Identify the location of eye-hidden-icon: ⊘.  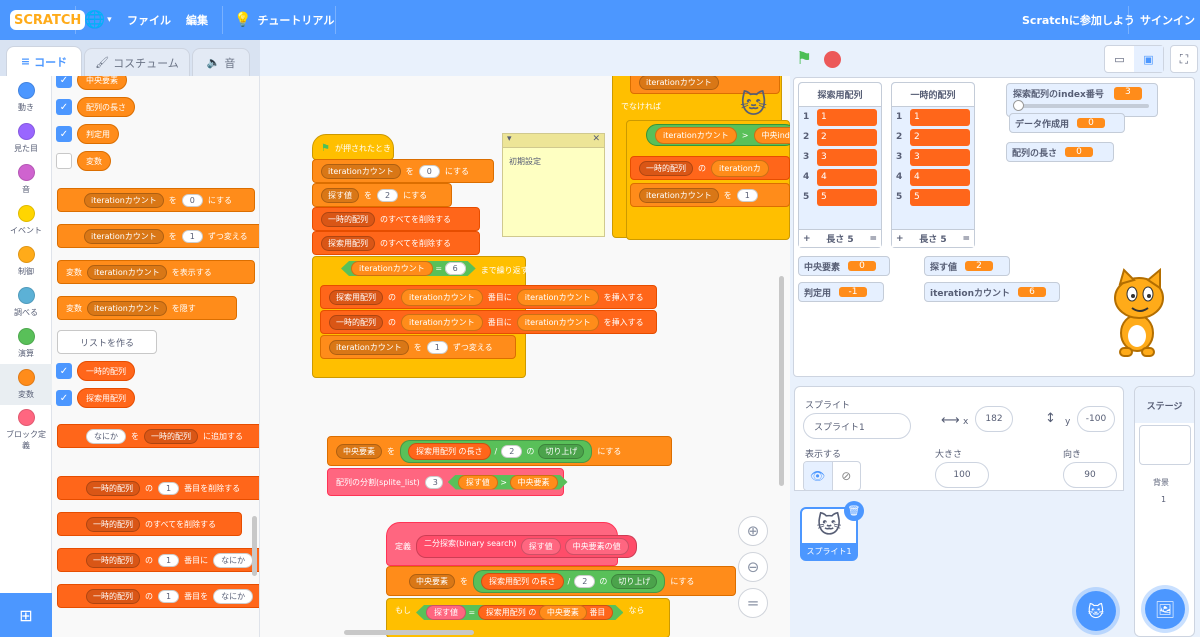
(846, 476).